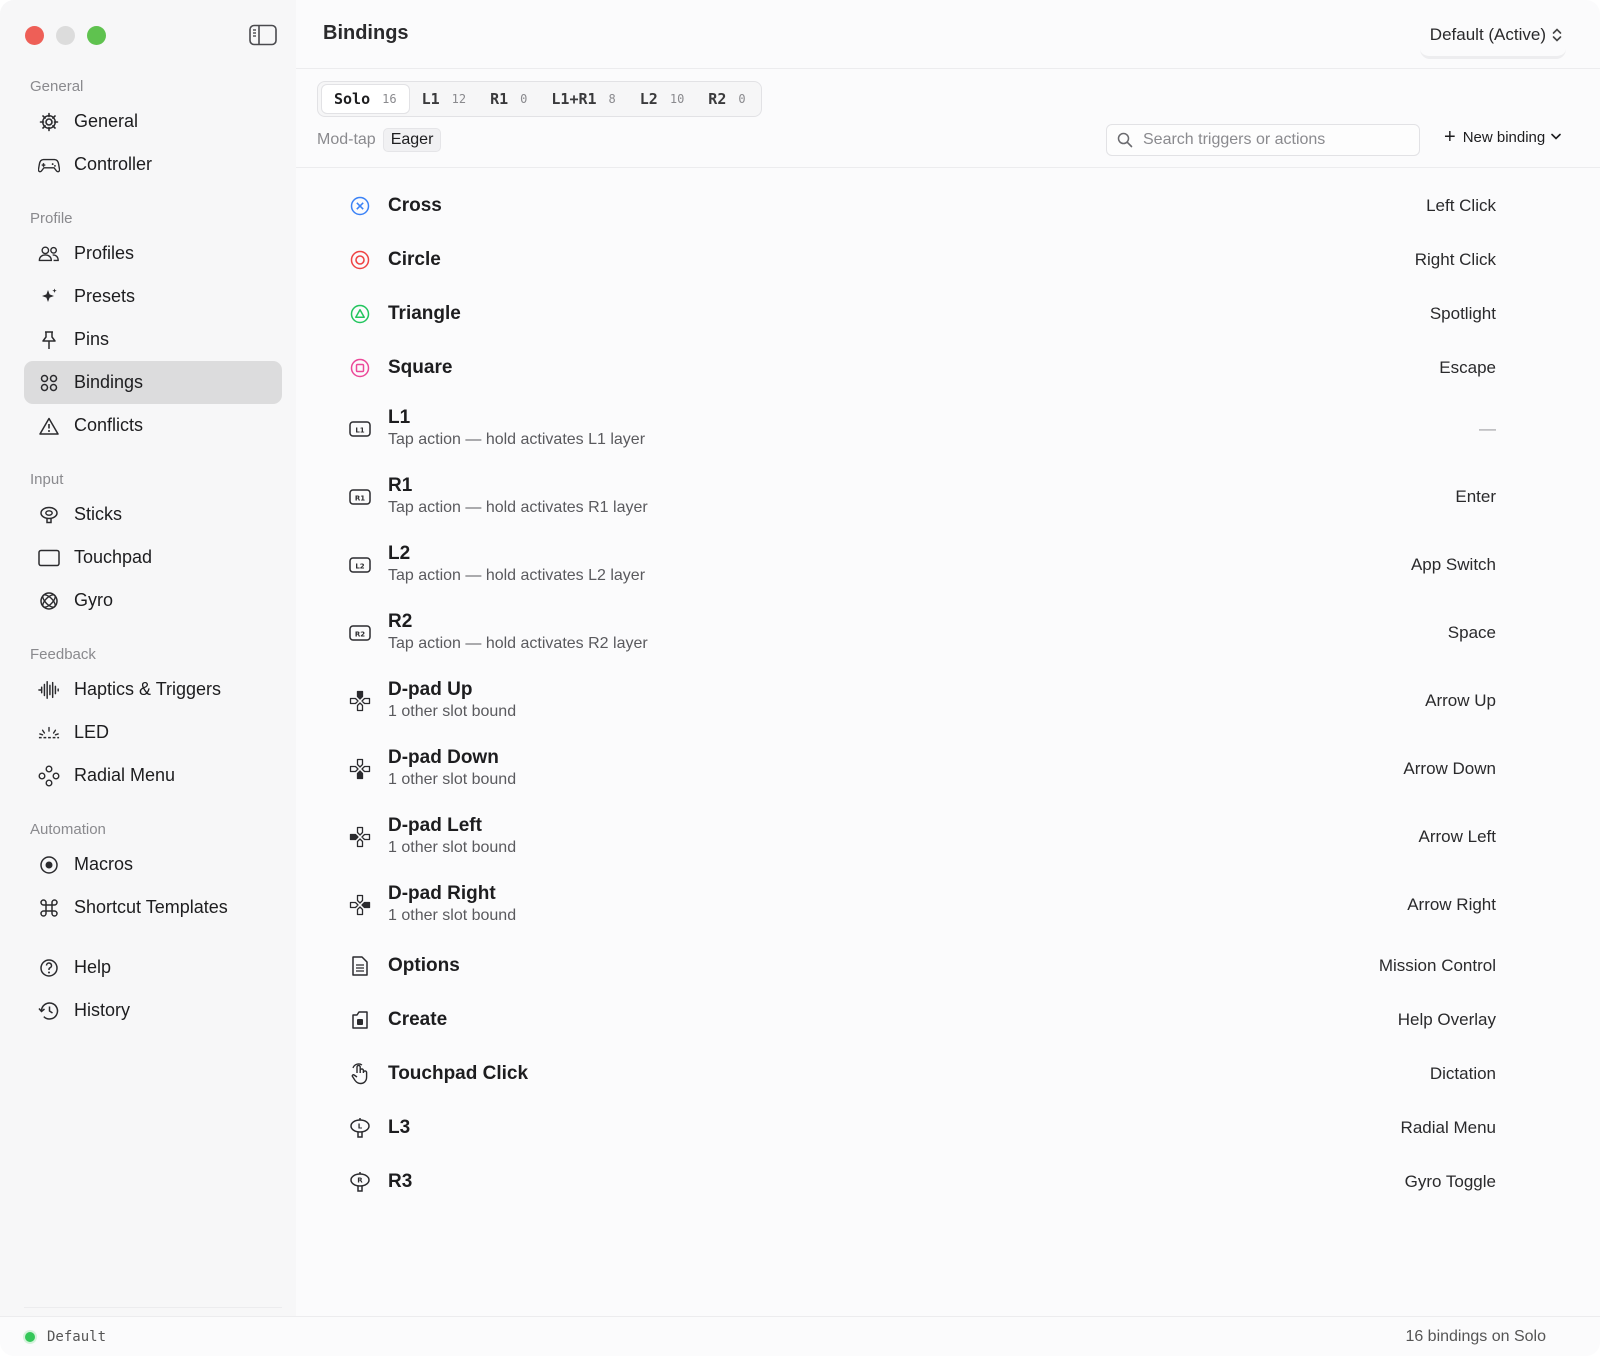 Image resolution: width=1600 pixels, height=1356 pixels. Describe the element at coordinates (379, 140) in the screenshot. I see `modtap-setting: Mod-tap Eager` at that location.